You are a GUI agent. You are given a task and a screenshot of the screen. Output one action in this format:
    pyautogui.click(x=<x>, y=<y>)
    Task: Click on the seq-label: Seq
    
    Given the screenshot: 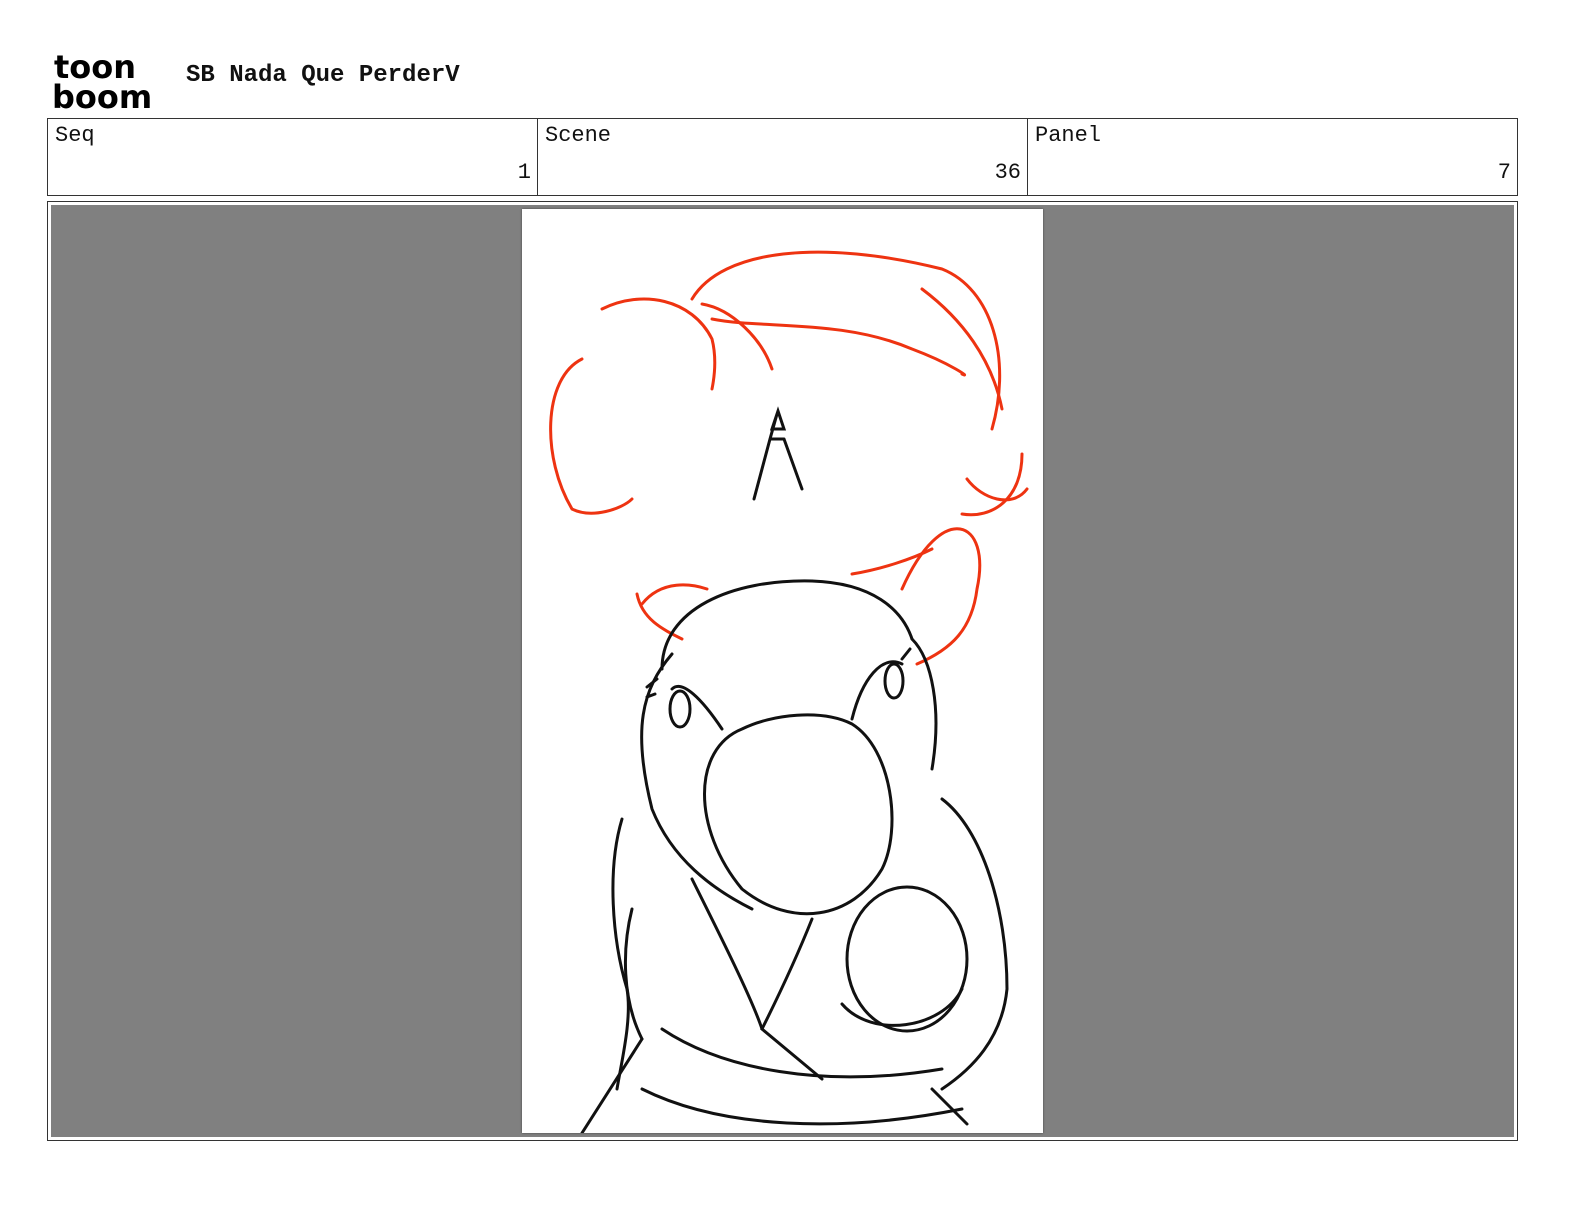 What is the action you would take?
    pyautogui.click(x=75, y=135)
    